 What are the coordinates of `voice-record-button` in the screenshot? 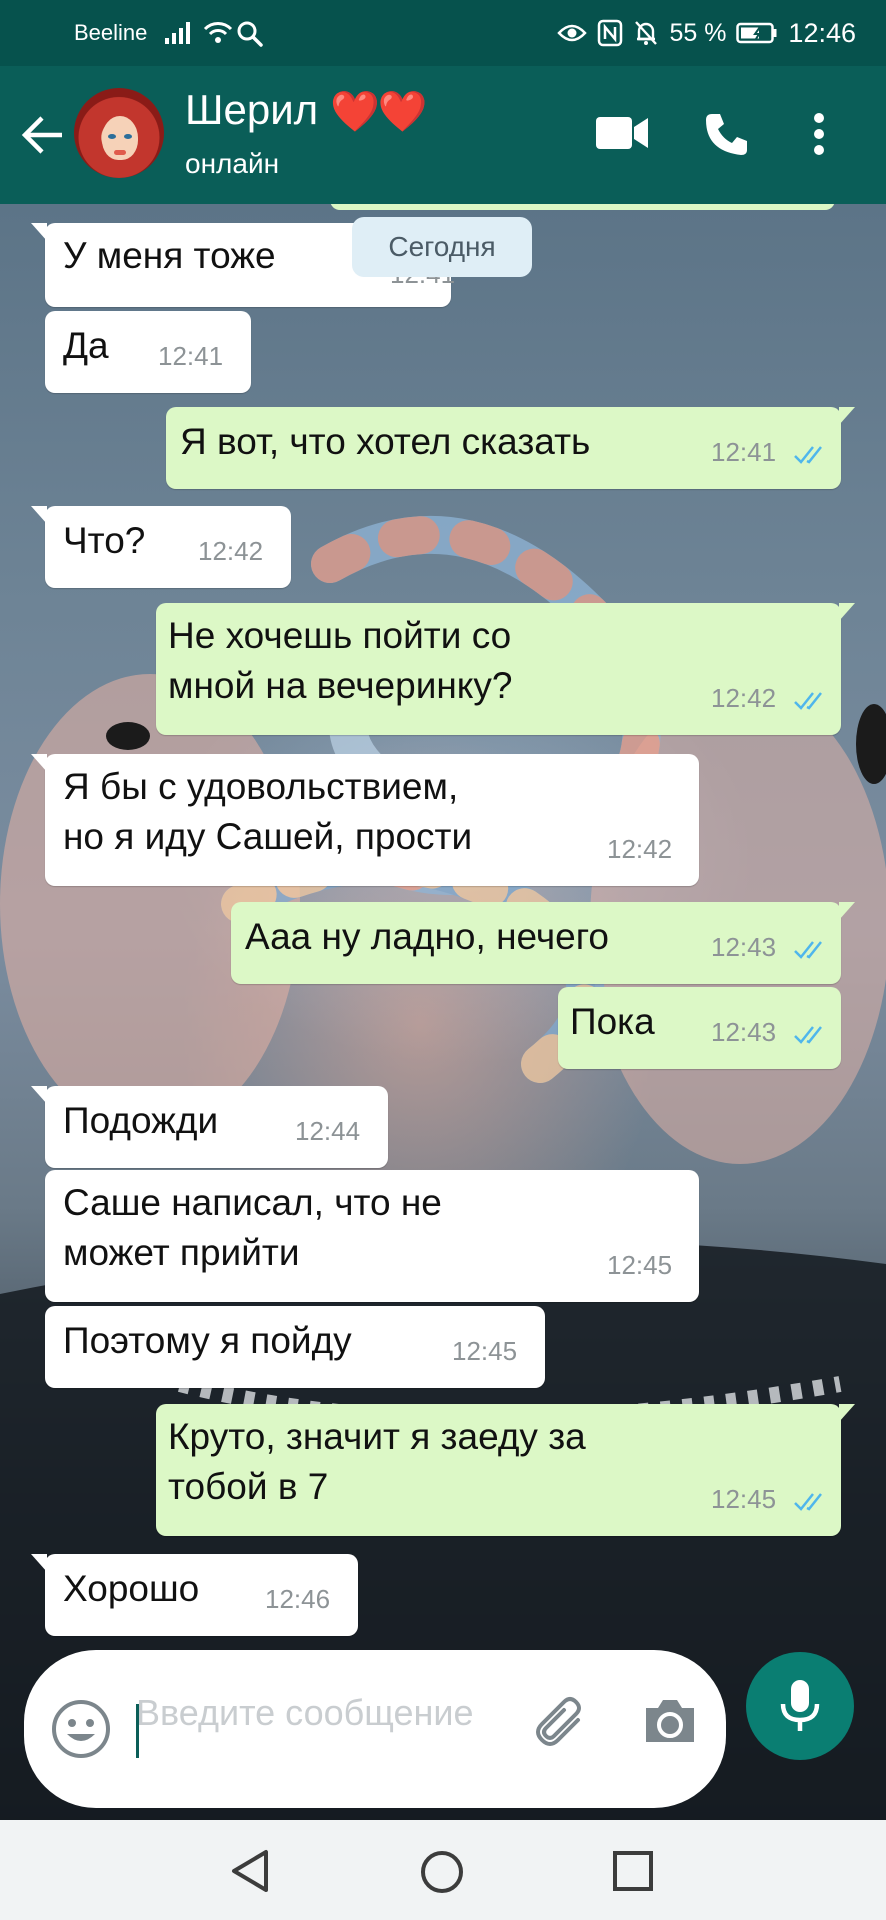 It's located at (800, 1706).